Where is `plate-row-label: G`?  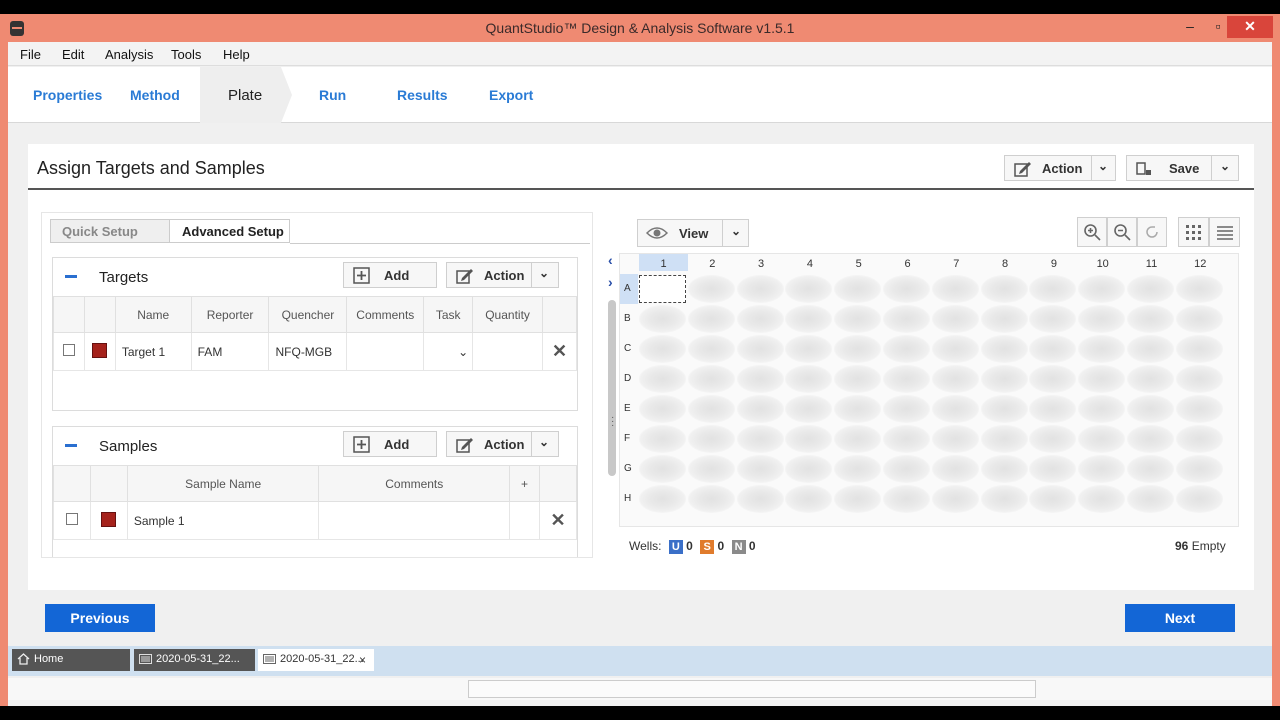 plate-row-label: G is located at coordinates (628, 468).